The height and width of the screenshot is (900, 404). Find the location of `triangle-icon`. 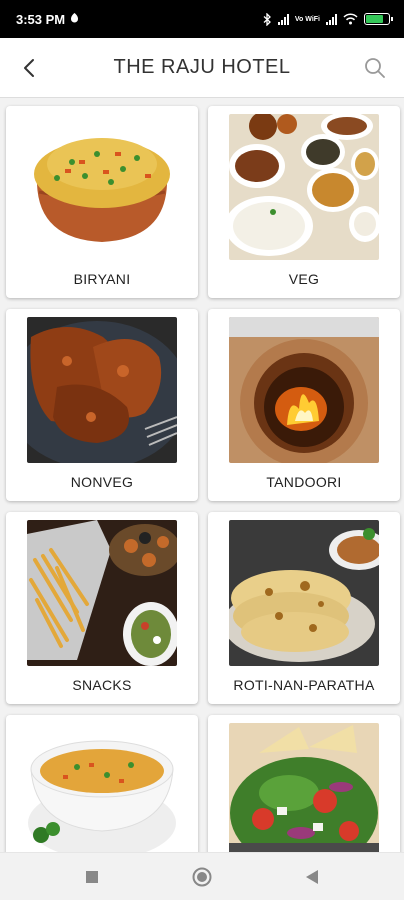

triangle-icon is located at coordinates (312, 876).